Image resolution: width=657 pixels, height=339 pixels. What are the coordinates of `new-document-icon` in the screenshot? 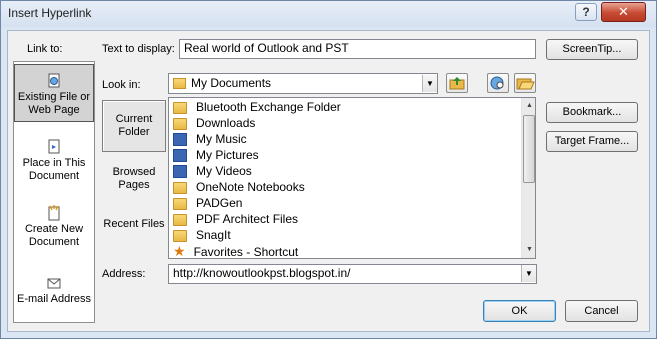 It's located at (54, 213).